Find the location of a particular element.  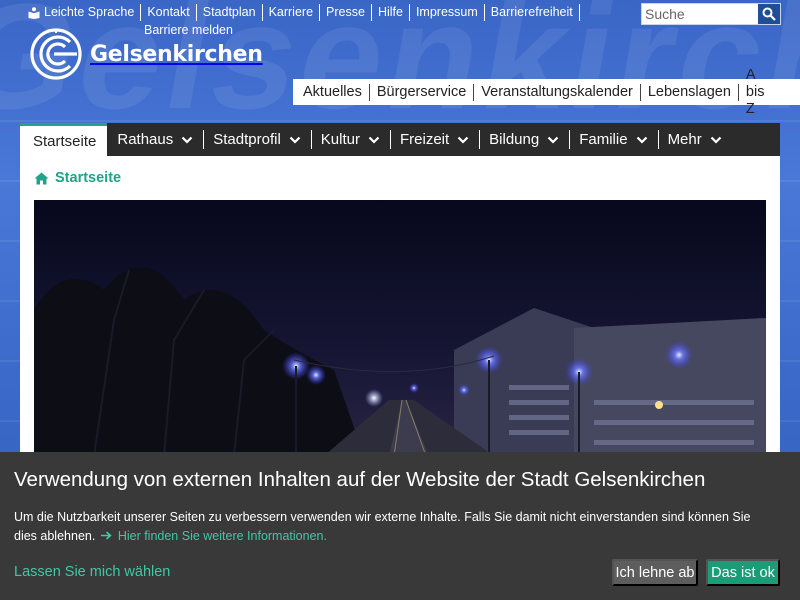

nav-item-rathaus: Rathaus is located at coordinates (155, 139).